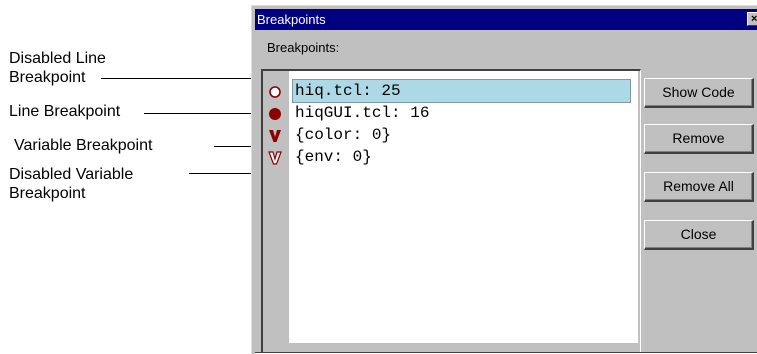 This screenshot has height=354, width=757. I want to click on window-title: Breakpoints, so click(291, 19).